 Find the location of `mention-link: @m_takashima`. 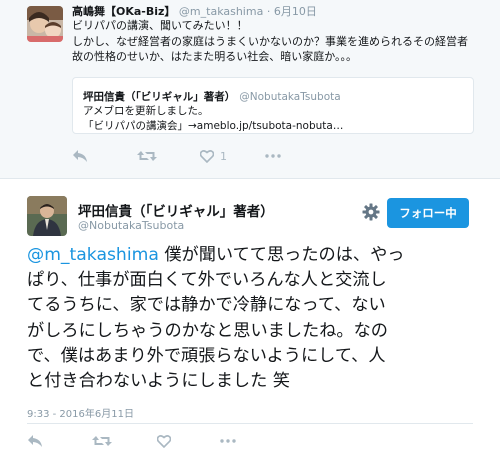

mention-link: @m_takashima is located at coordinates (93, 255).